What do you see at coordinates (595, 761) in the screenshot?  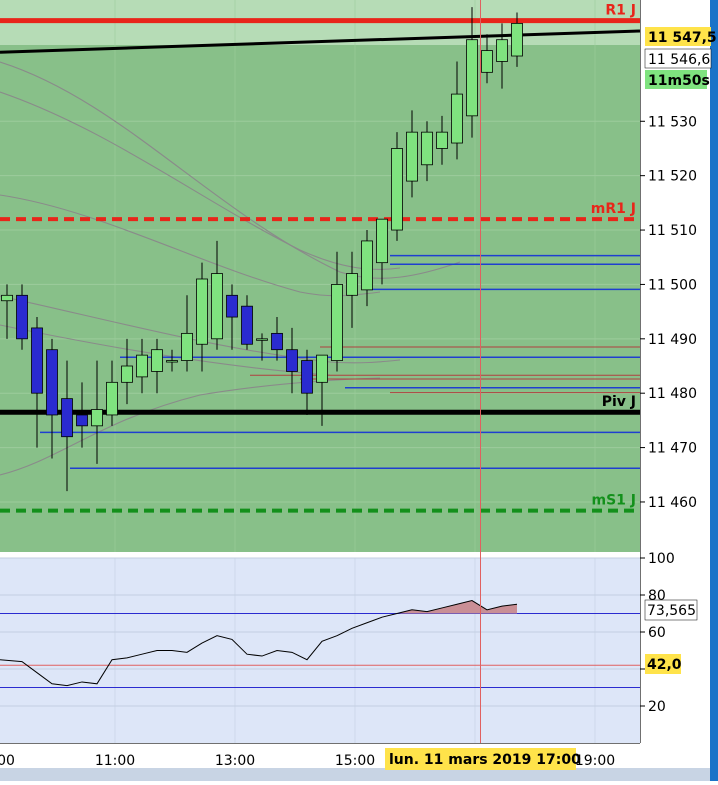 I see `time-axis-label: 19:00` at bounding box center [595, 761].